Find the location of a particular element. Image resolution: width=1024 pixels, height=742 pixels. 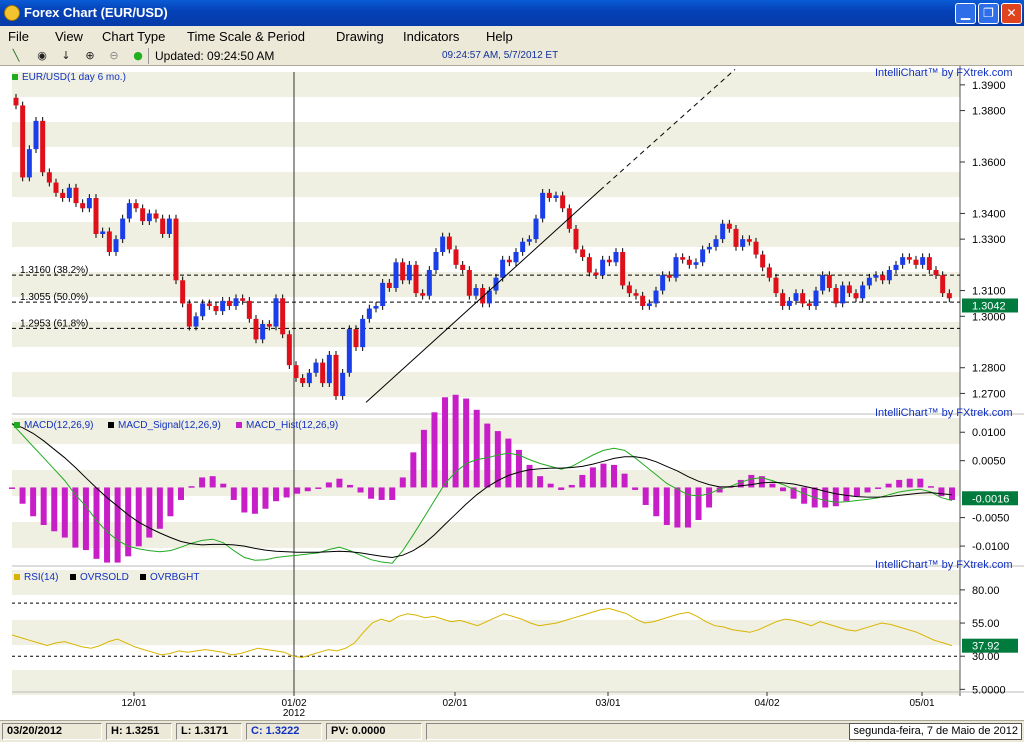

menu-file: File is located at coordinates (18, 36).